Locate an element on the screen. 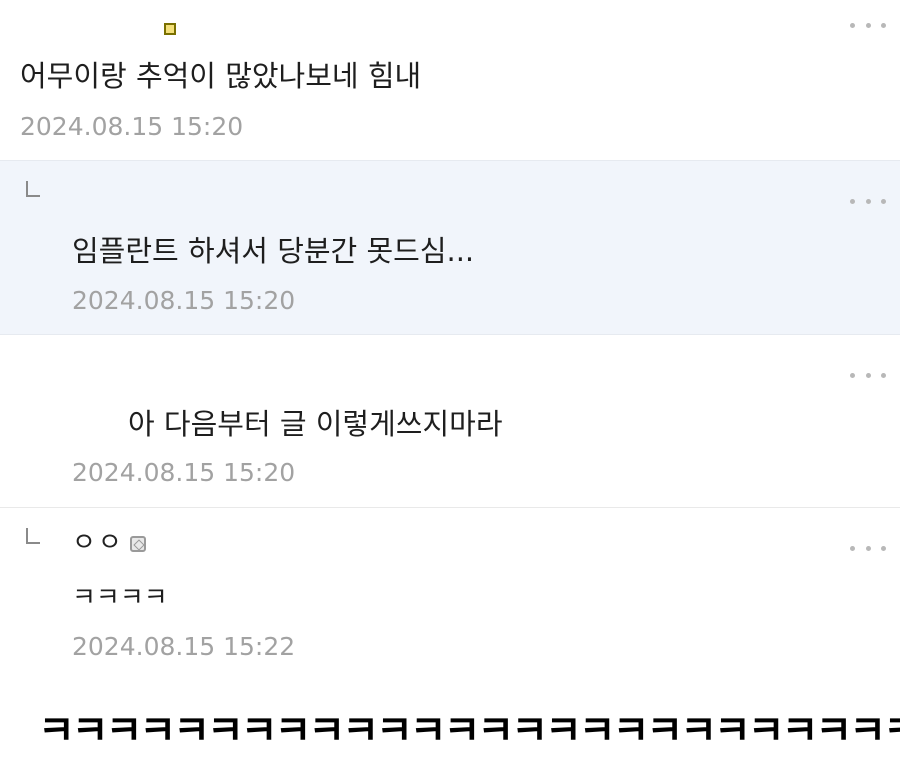 The image size is (900, 775). comment-body: 어무이랑 추억이 많았나보네 힘내 is located at coordinates (221, 76).